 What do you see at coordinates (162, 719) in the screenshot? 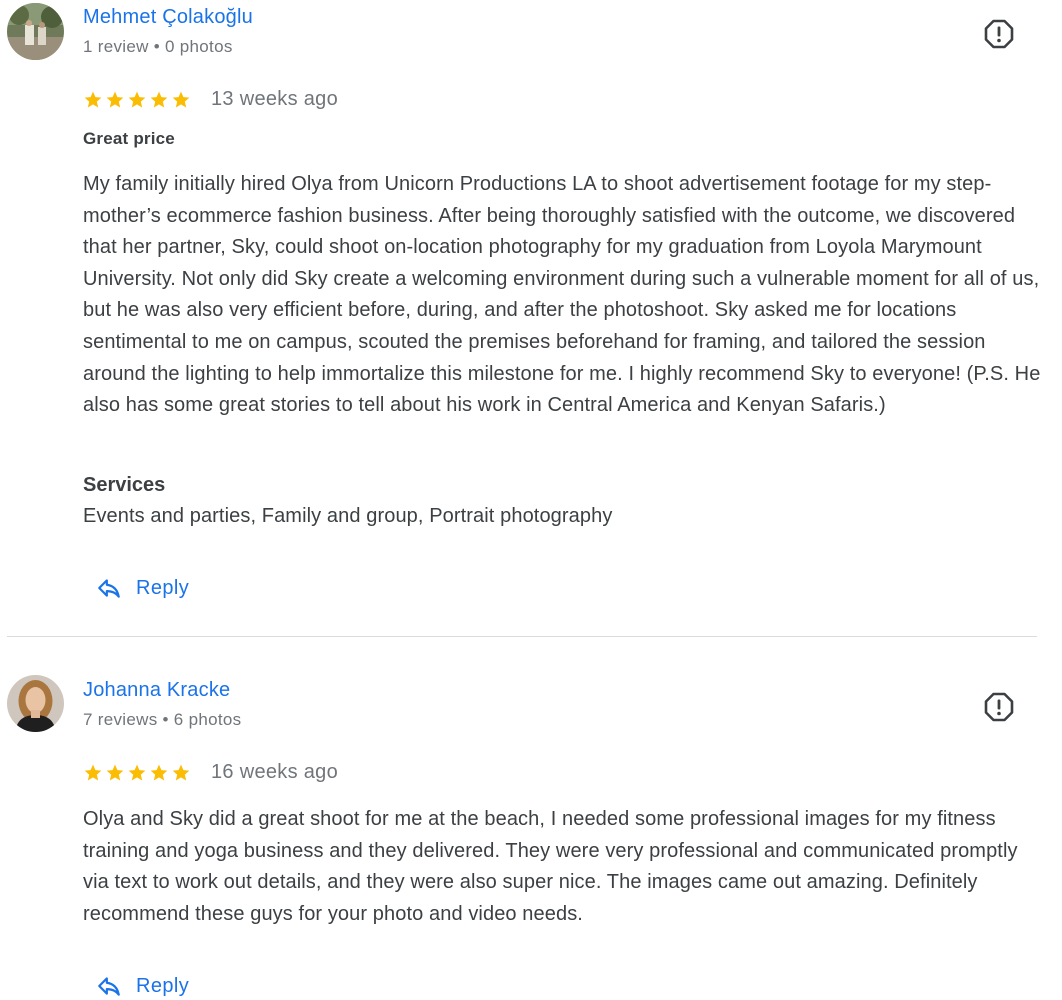
I see `reviewer-stats: 7 reviews • 6 photos` at bounding box center [162, 719].